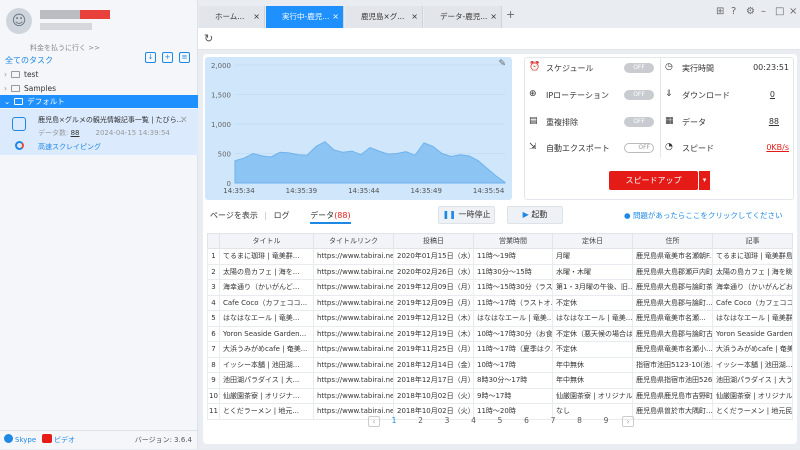  What do you see at coordinates (394, 420) in the screenshot?
I see `page-number: 1` at bounding box center [394, 420].